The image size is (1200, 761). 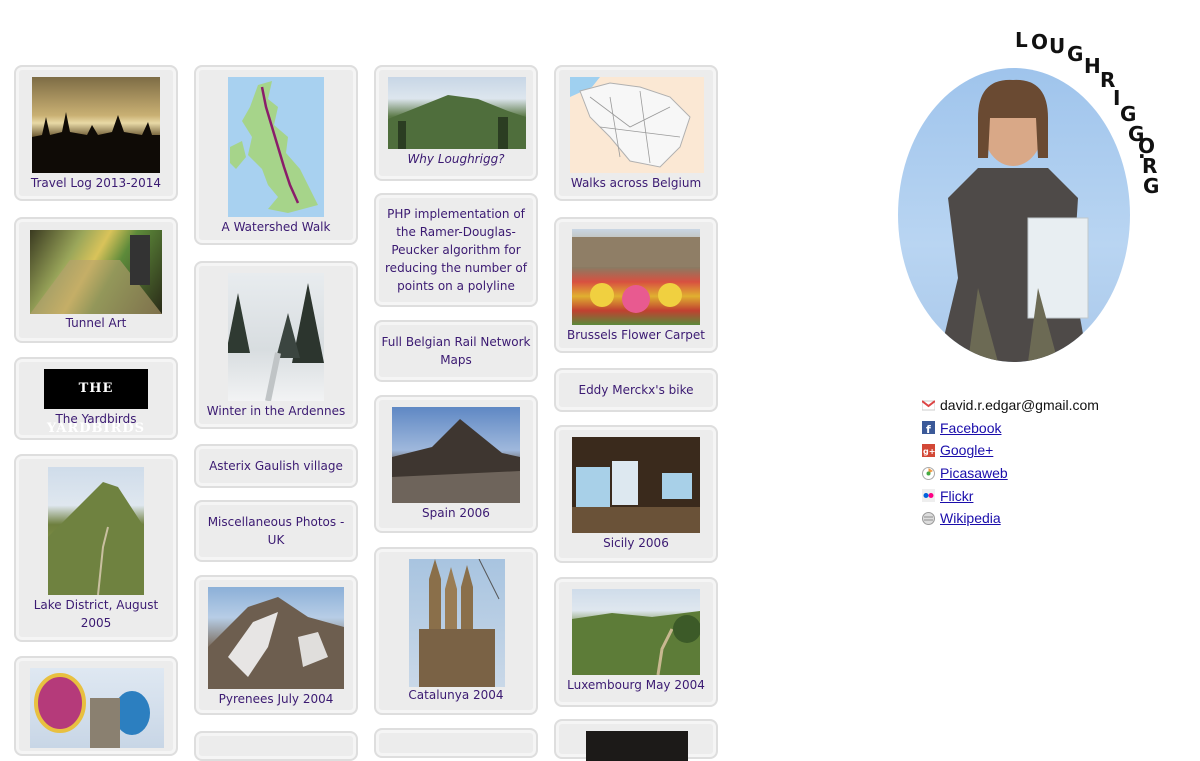 What do you see at coordinates (456, 455) in the screenshot?
I see `spain-2006-thumbnail` at bounding box center [456, 455].